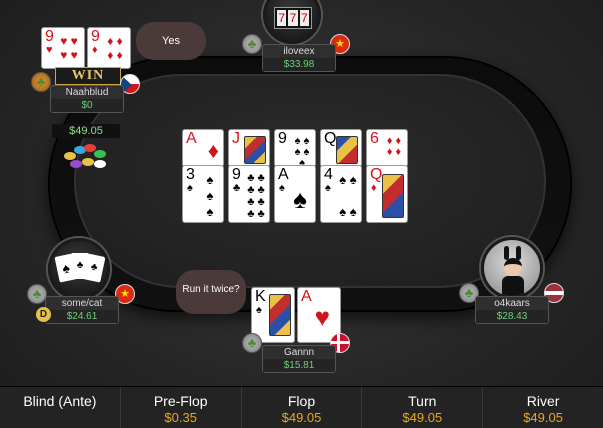 Image resolution: width=603 pixels, height=428 pixels. Describe the element at coordinates (423, 407) in the screenshot. I see `stage-turn: Turn $49.05` at that location.